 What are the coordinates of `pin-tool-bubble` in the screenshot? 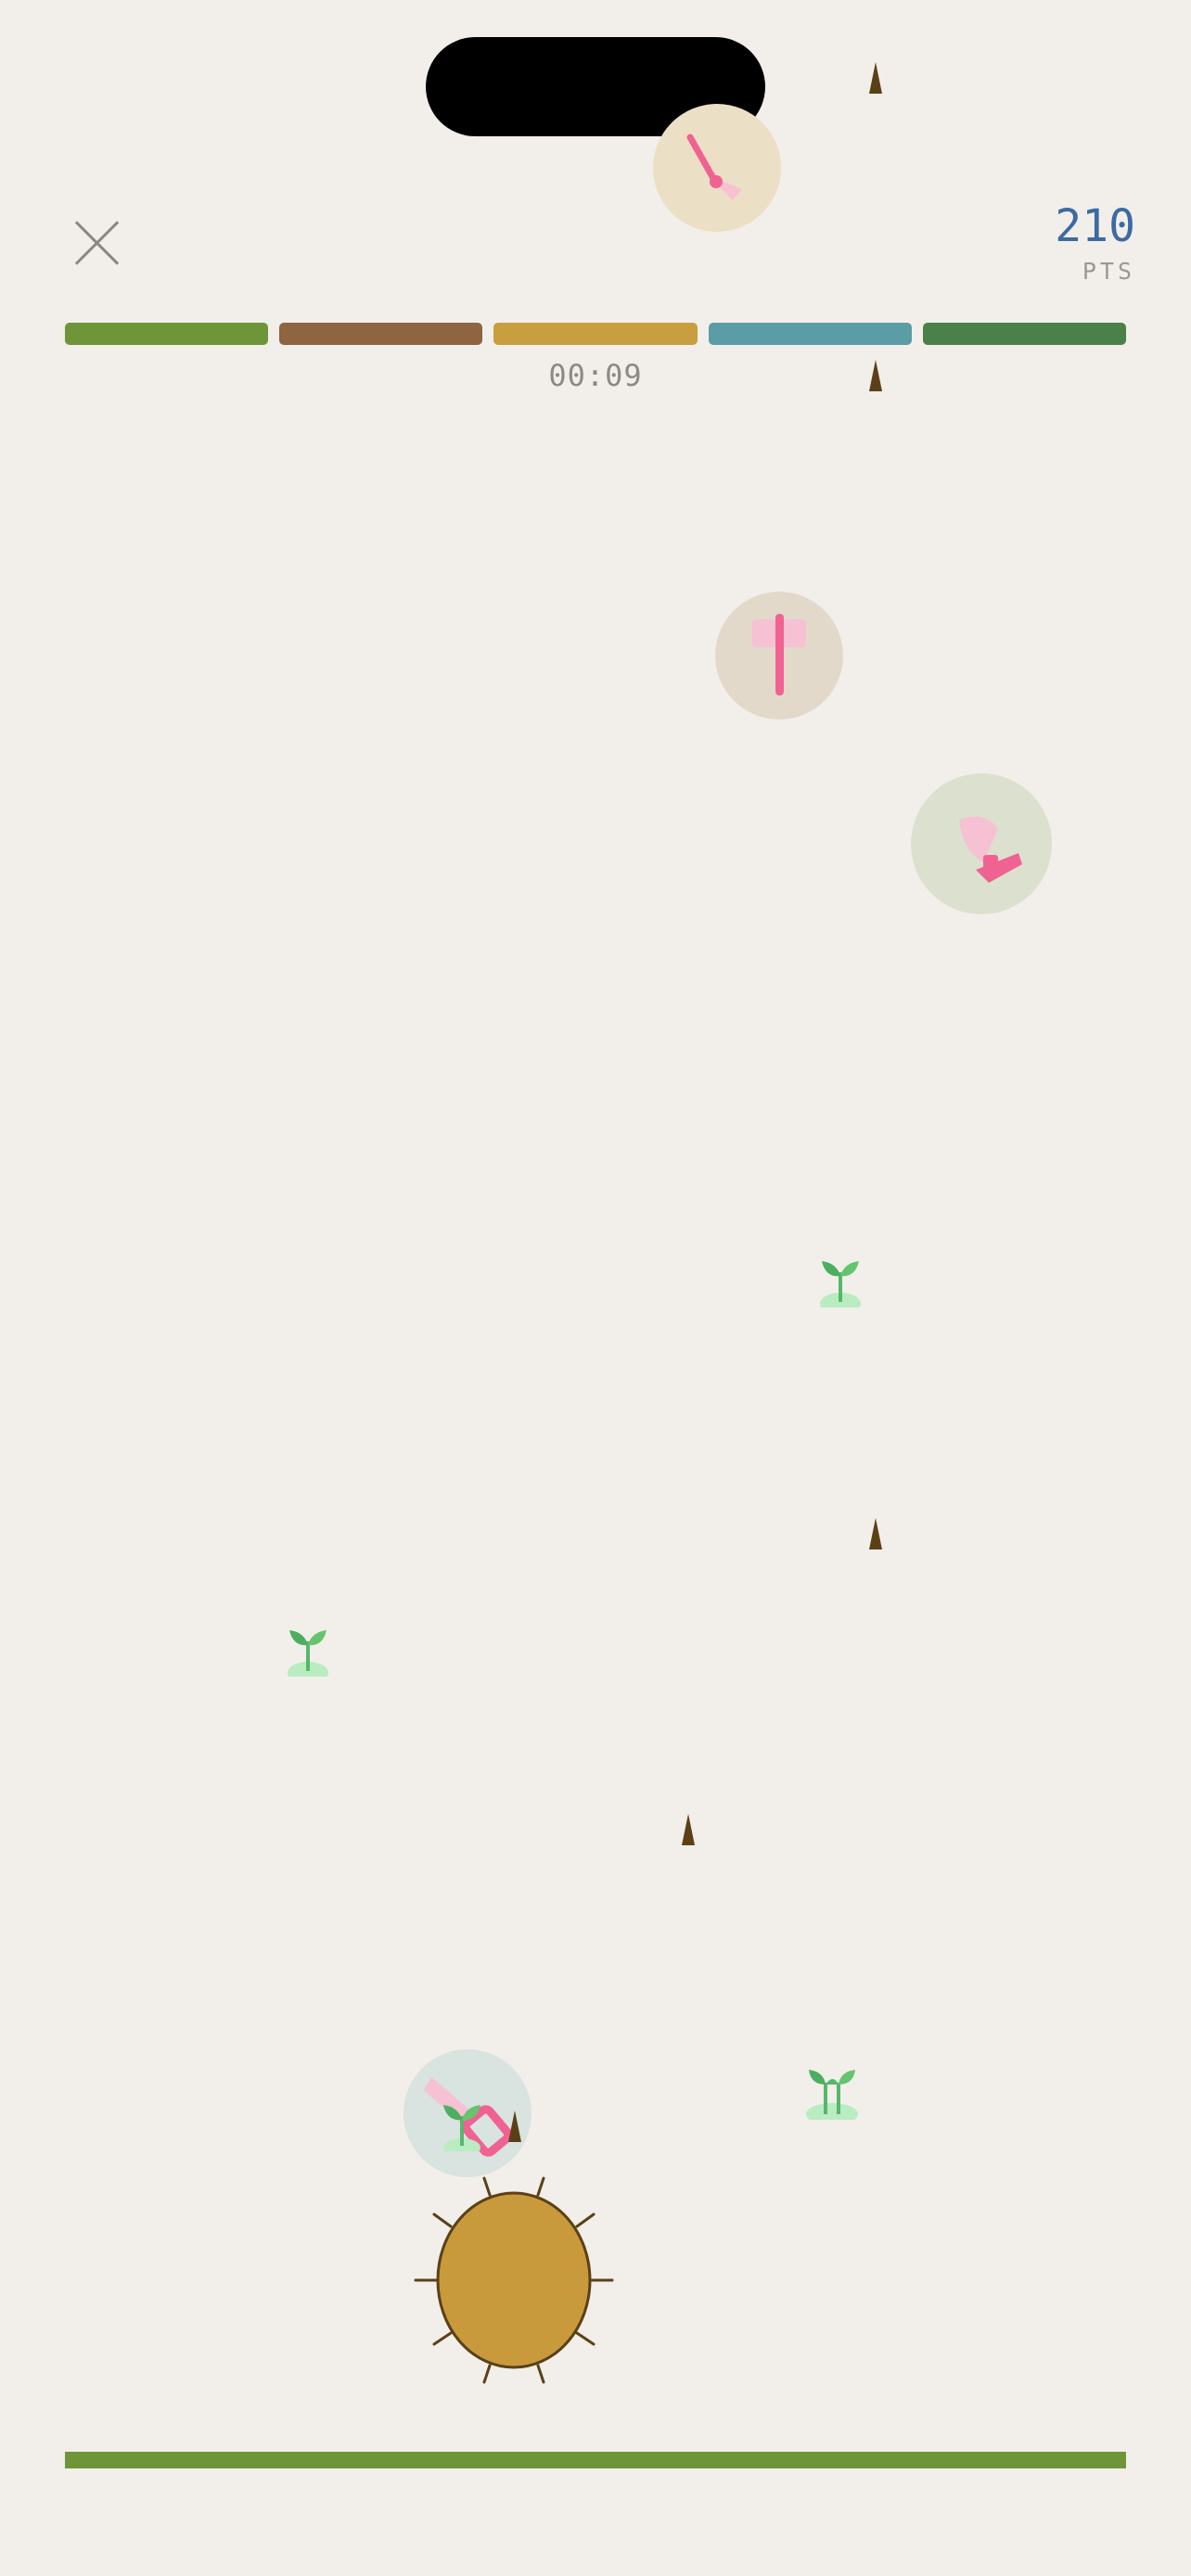 It's located at (717, 168).